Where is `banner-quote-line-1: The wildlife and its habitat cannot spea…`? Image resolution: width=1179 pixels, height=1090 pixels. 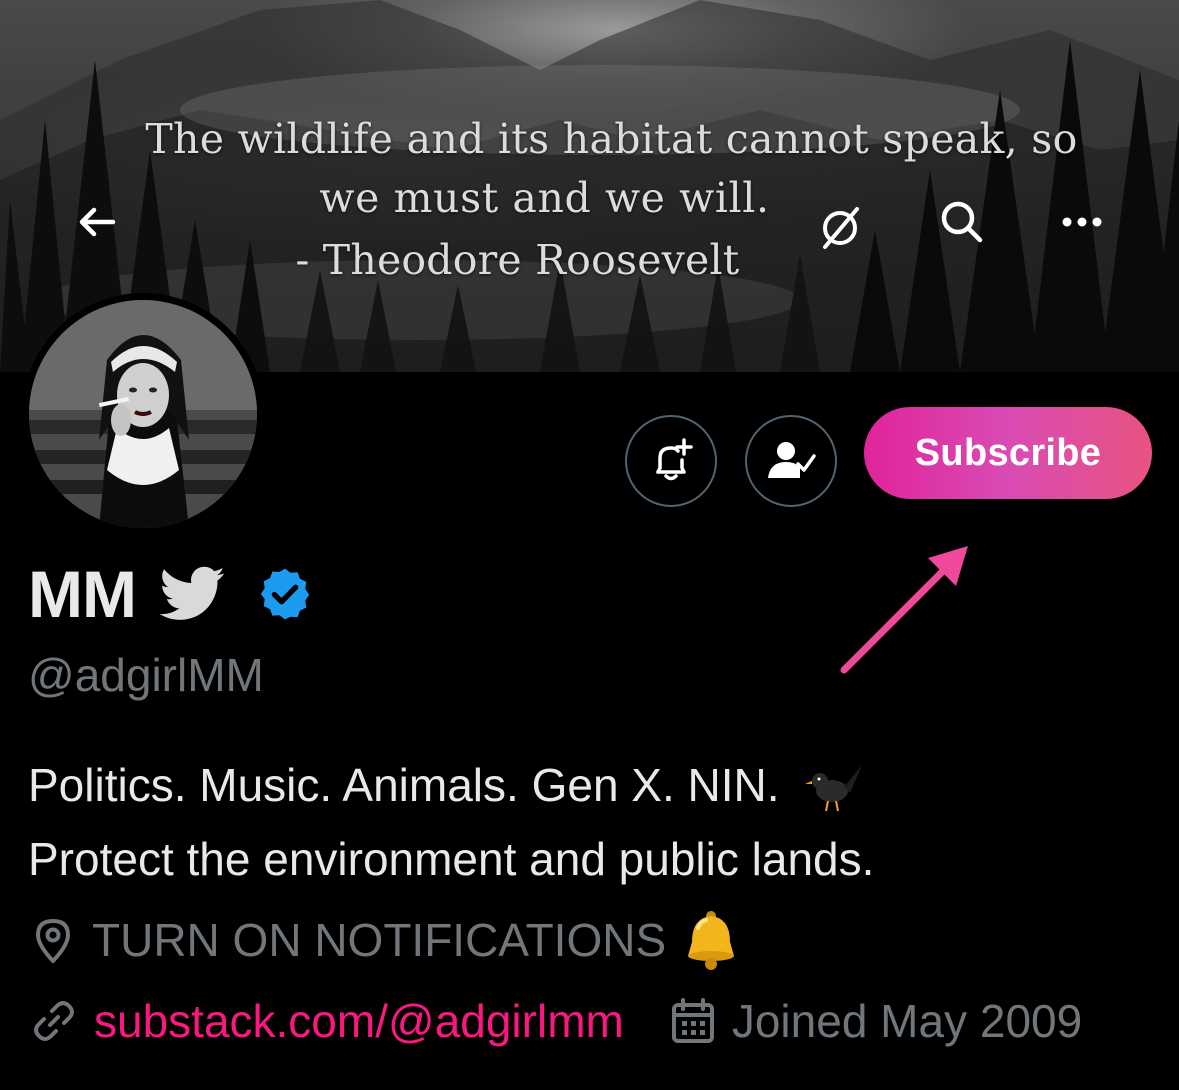 banner-quote-line-1: The wildlife and its habitat cannot spea… is located at coordinates (611, 139).